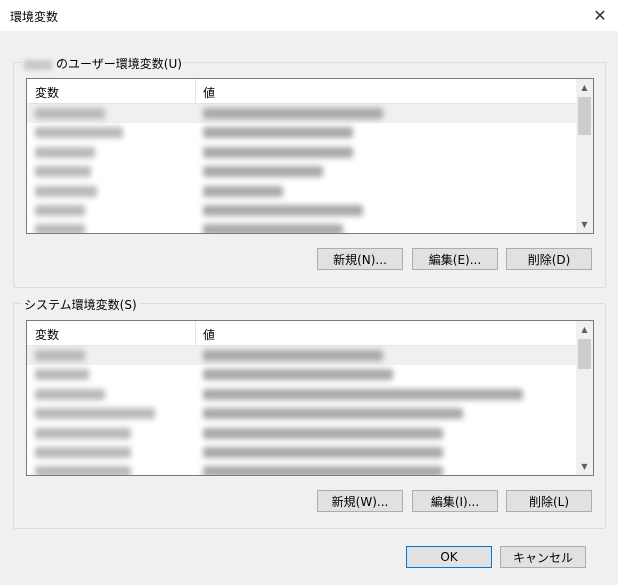 The height and width of the screenshot is (585, 618). Describe the element at coordinates (543, 557) in the screenshot. I see `cancel-button: キャンセル` at that location.